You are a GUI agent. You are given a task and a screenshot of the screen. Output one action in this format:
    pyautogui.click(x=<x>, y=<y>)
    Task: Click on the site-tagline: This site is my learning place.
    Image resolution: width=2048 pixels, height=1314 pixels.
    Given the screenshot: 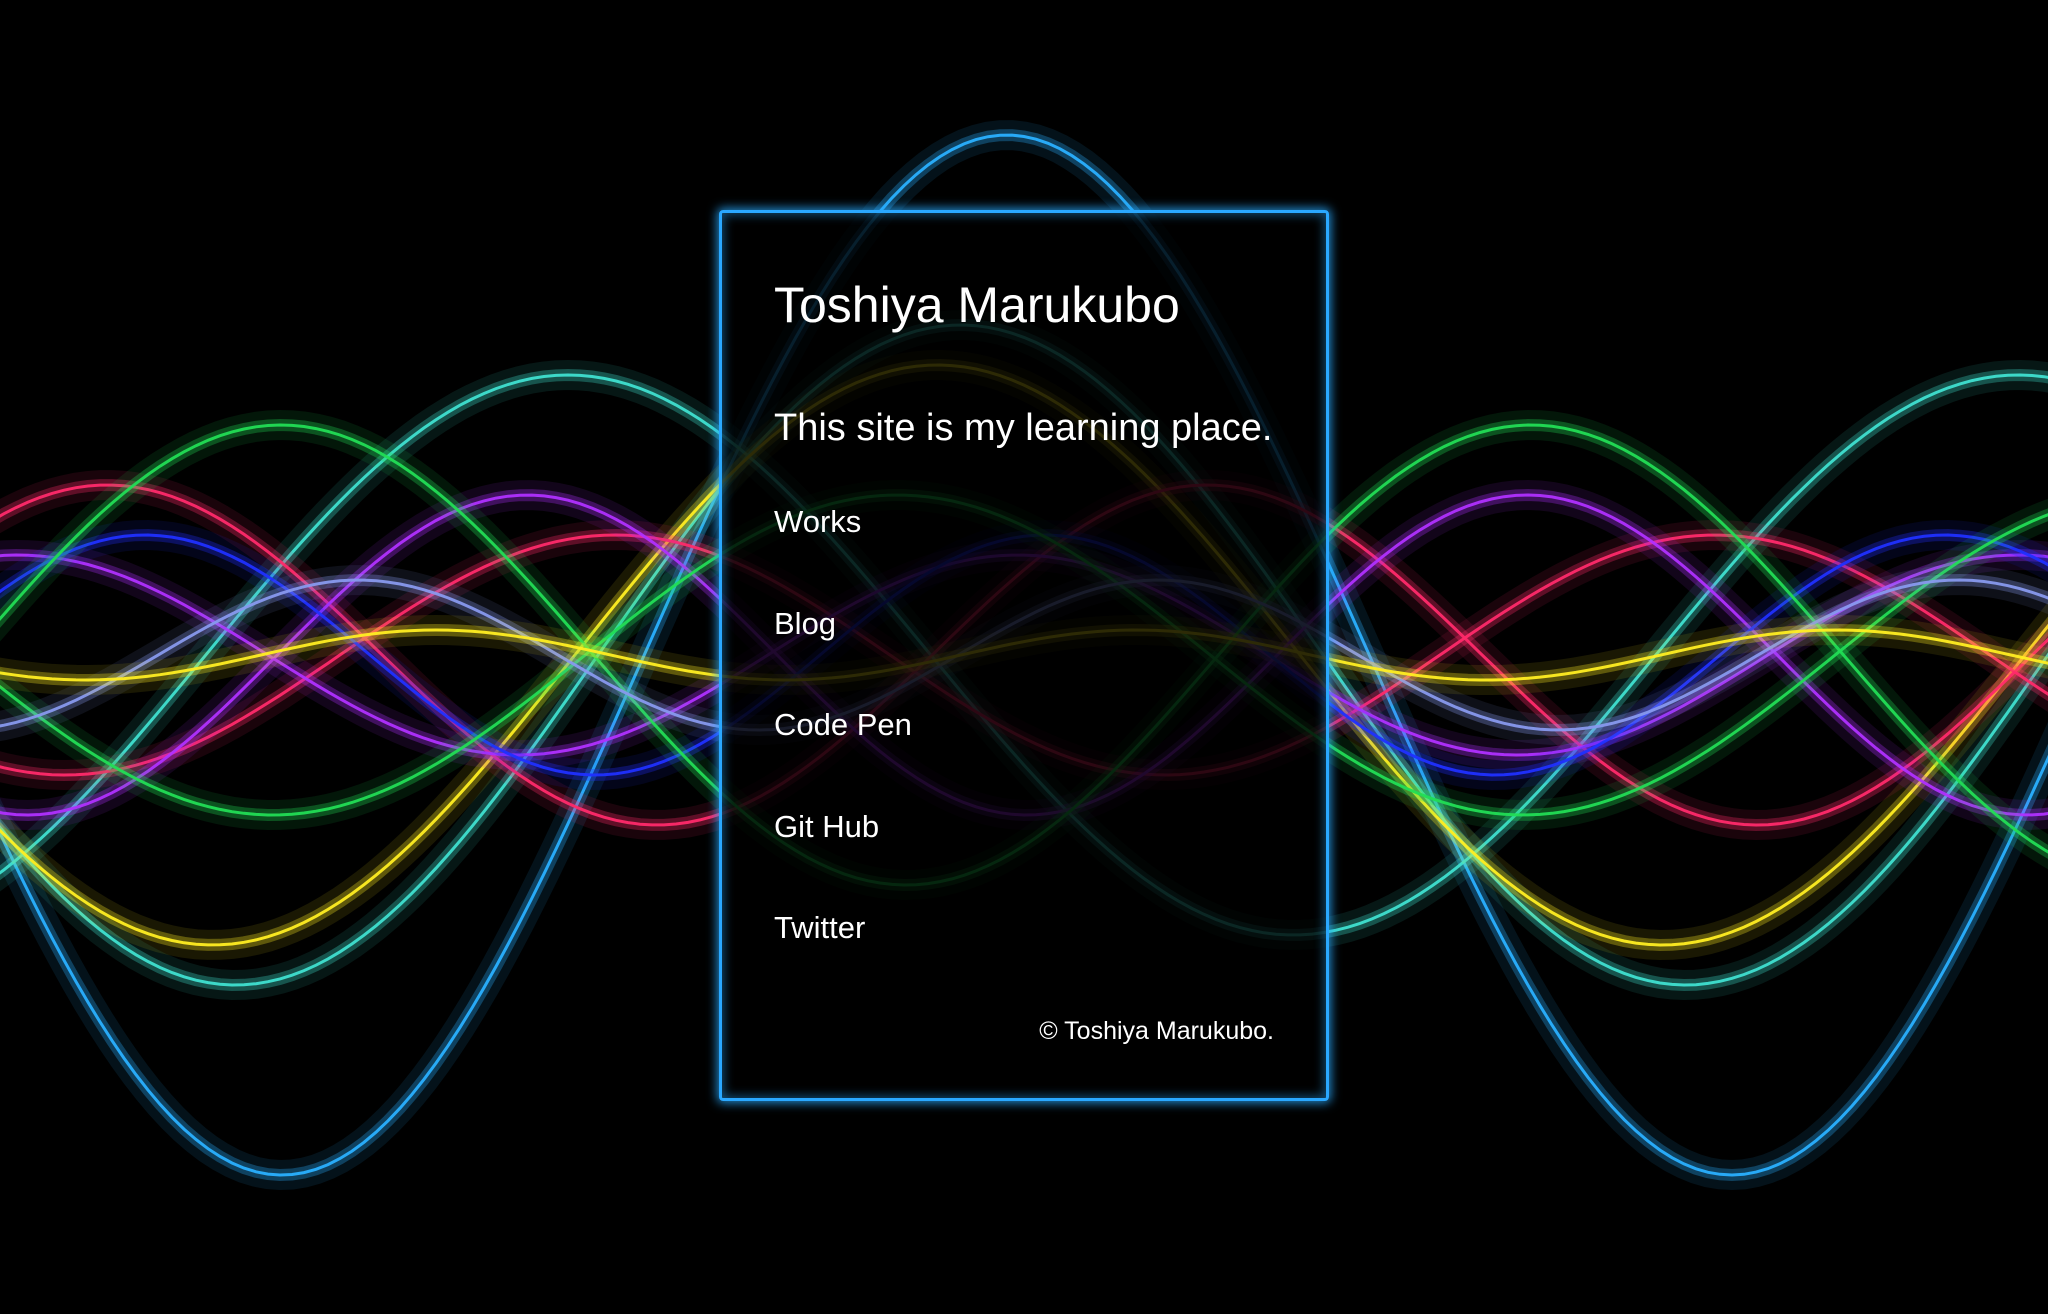 What is the action you would take?
    pyautogui.click(x=1023, y=428)
    